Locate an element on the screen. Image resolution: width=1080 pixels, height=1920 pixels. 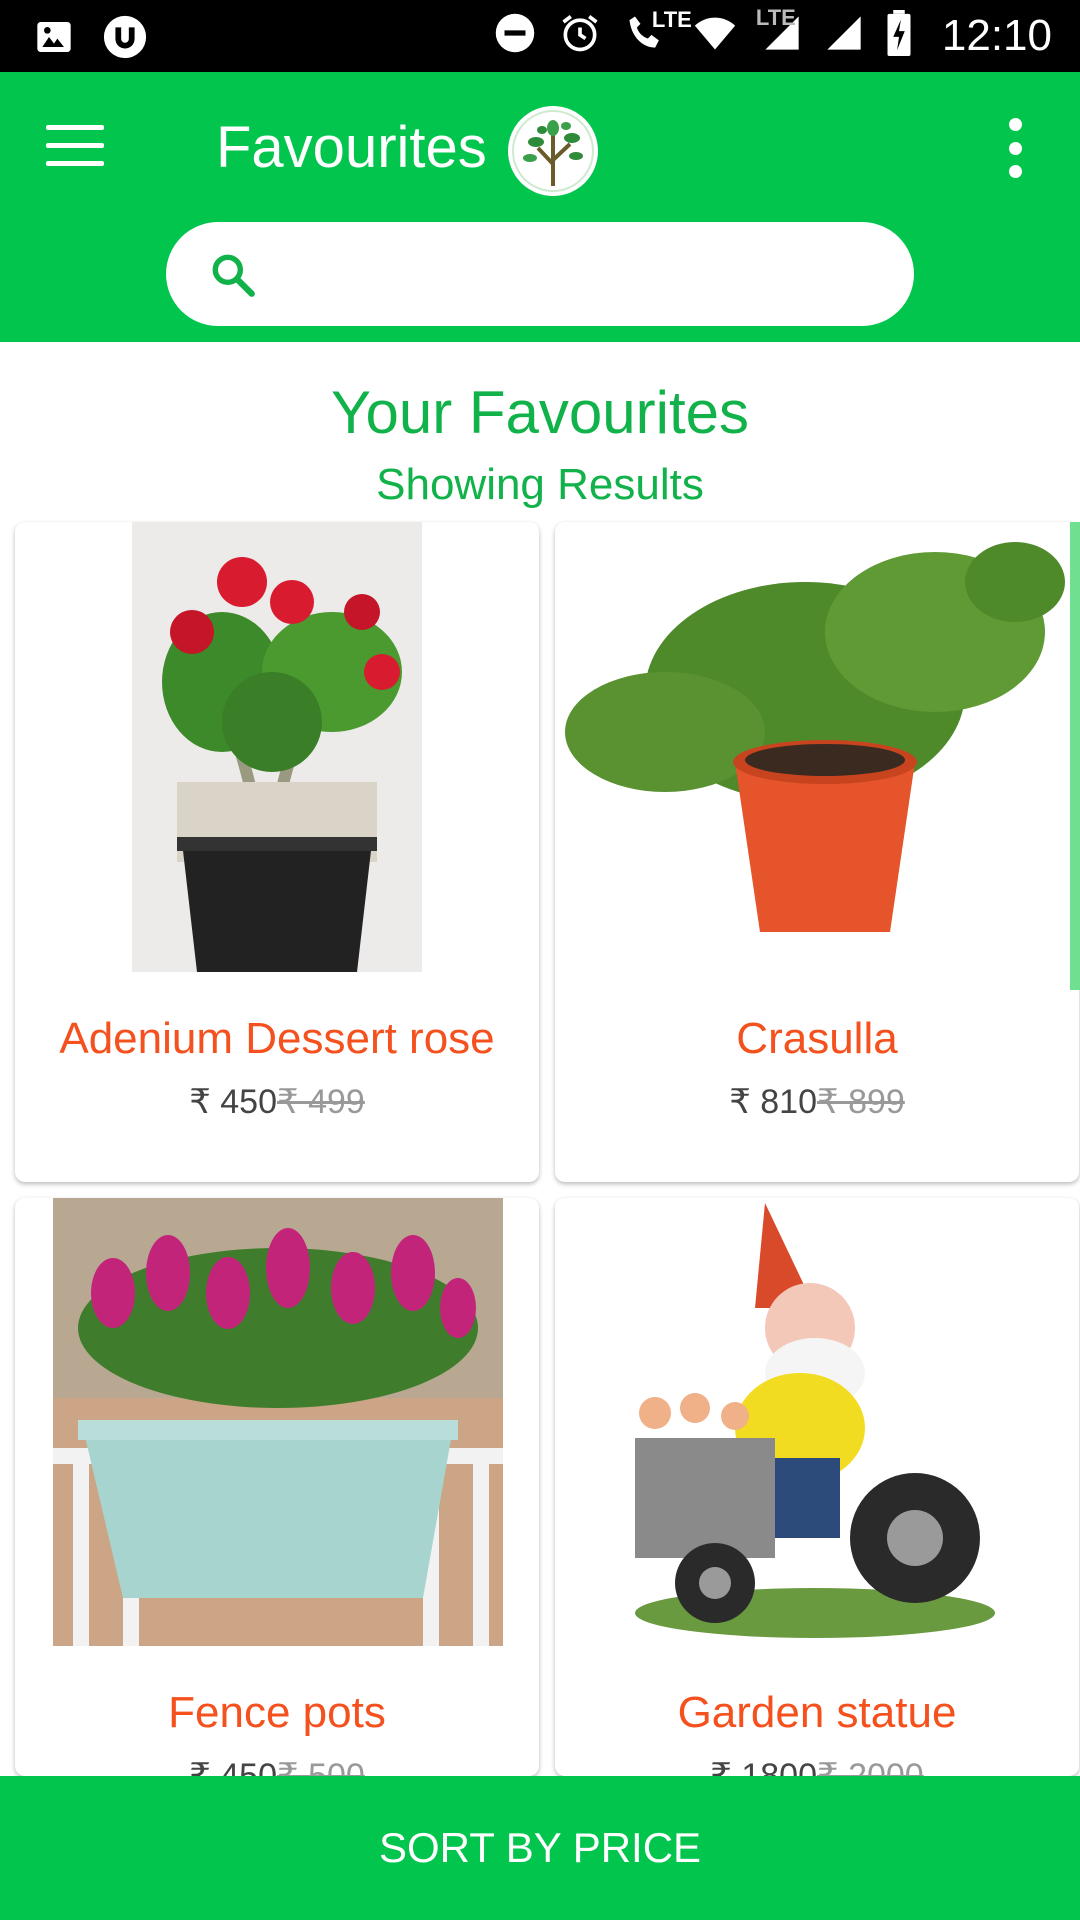
search-bar is located at coordinates (540, 274).